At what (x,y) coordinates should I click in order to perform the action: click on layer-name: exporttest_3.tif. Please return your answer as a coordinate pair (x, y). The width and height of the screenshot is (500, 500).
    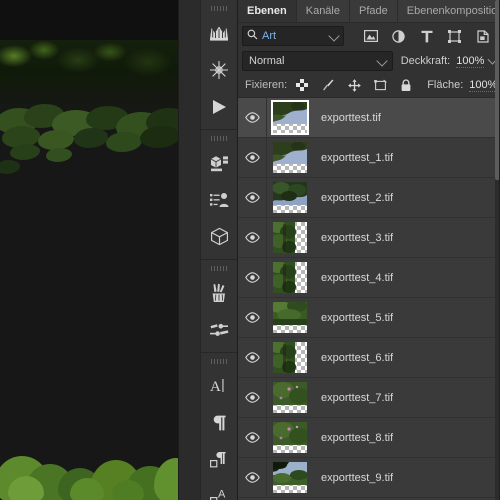
    Looking at the image, I should click on (353, 238).